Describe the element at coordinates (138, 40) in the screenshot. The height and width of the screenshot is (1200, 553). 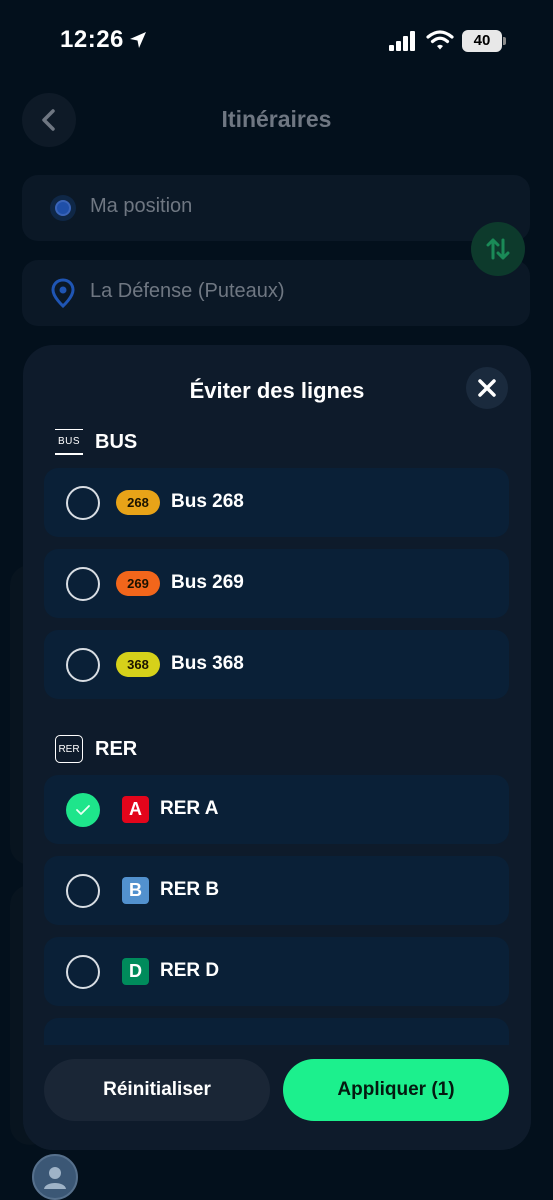
I see `location-arrow-icon` at that location.